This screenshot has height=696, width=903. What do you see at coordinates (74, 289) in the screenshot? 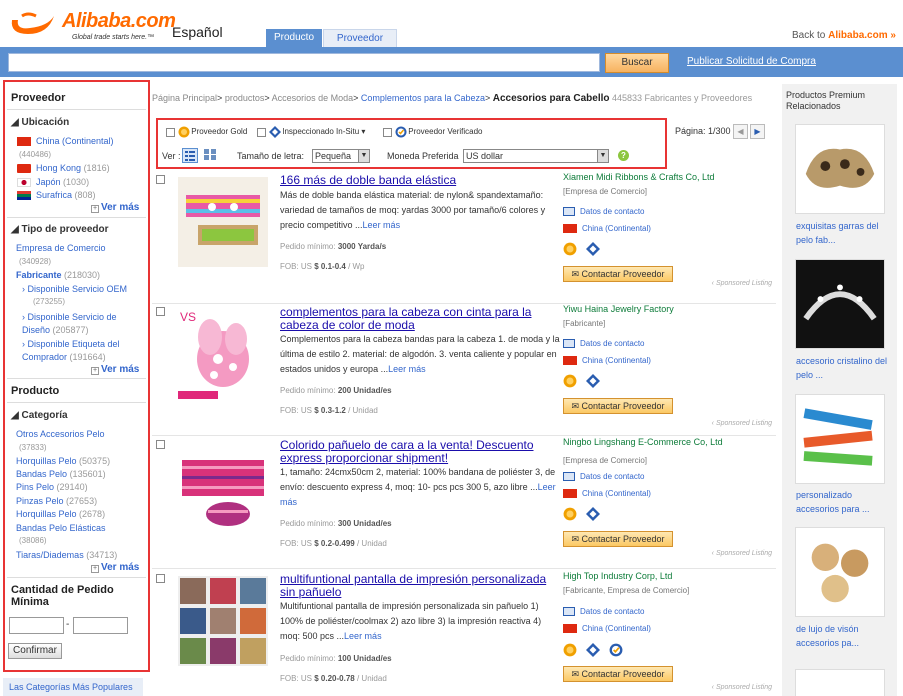
I see `type-oem: › Disponible Servicio OEM` at bounding box center [74, 289].